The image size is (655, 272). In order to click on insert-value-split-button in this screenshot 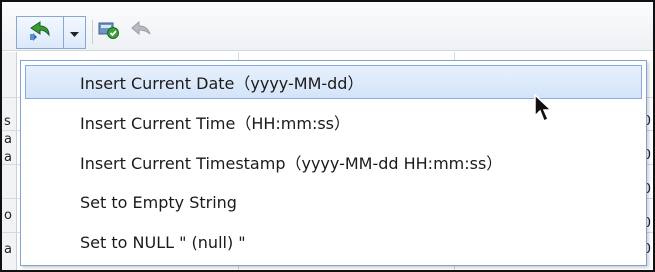, I will do `click(51, 32)`.